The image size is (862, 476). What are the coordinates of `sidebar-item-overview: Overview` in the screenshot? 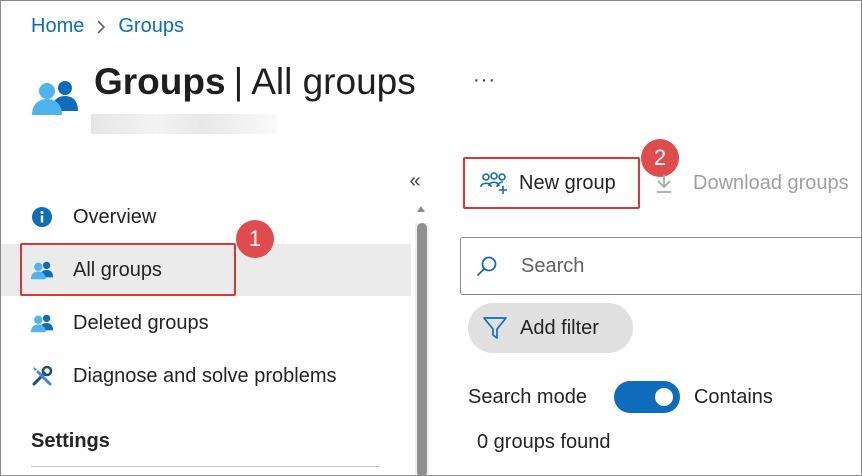 It's located at (216, 217).